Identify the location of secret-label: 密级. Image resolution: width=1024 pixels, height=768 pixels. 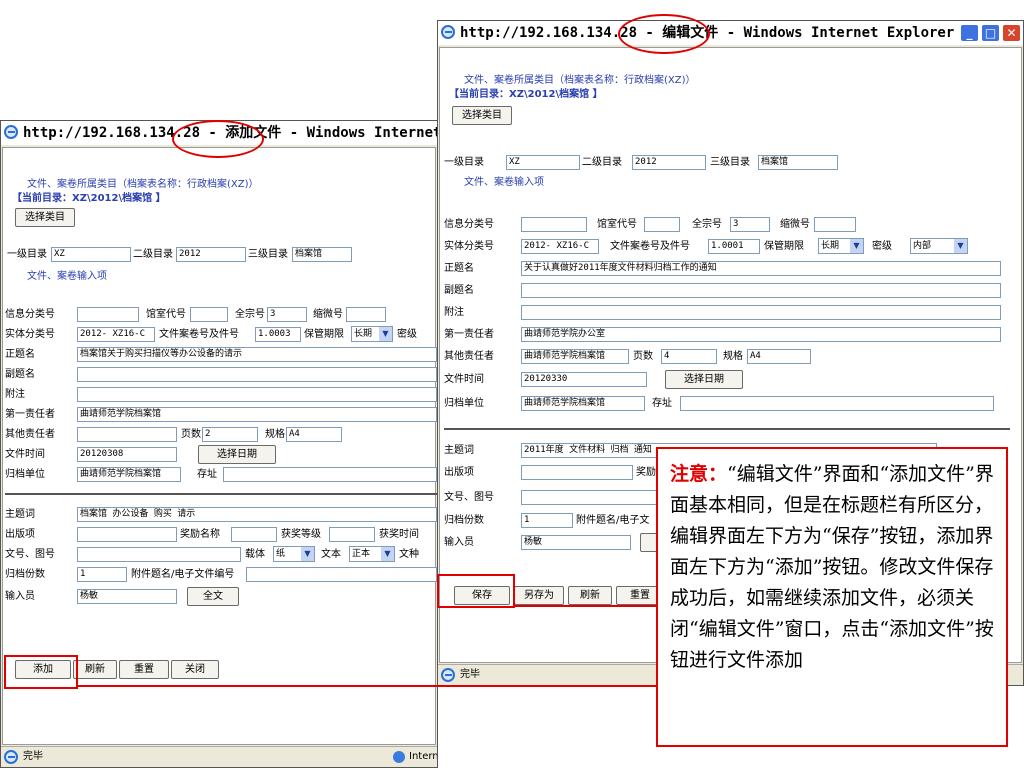
(407, 334).